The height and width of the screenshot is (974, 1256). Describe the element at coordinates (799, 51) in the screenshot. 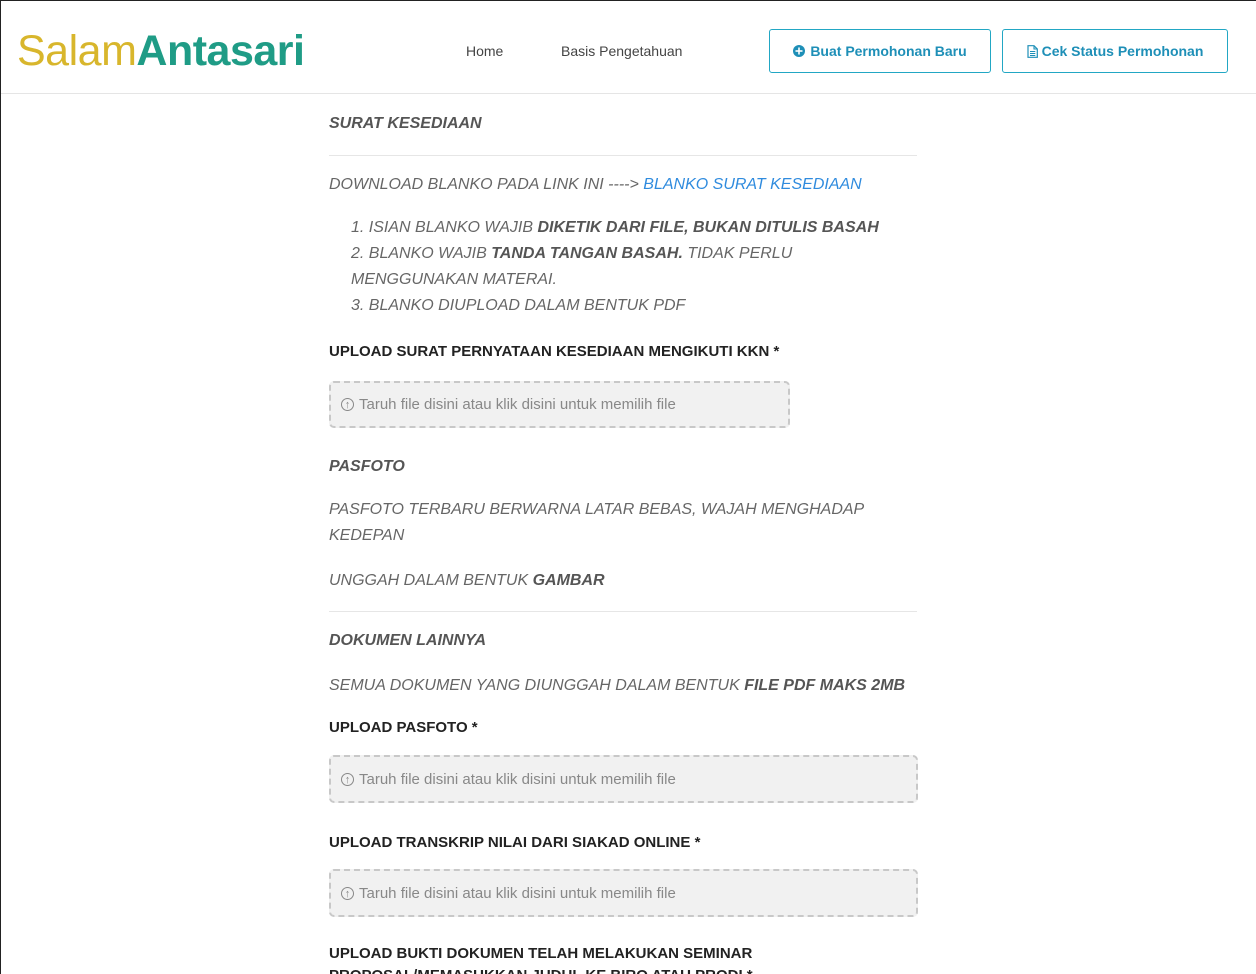

I see `plus-circle-icon` at that location.